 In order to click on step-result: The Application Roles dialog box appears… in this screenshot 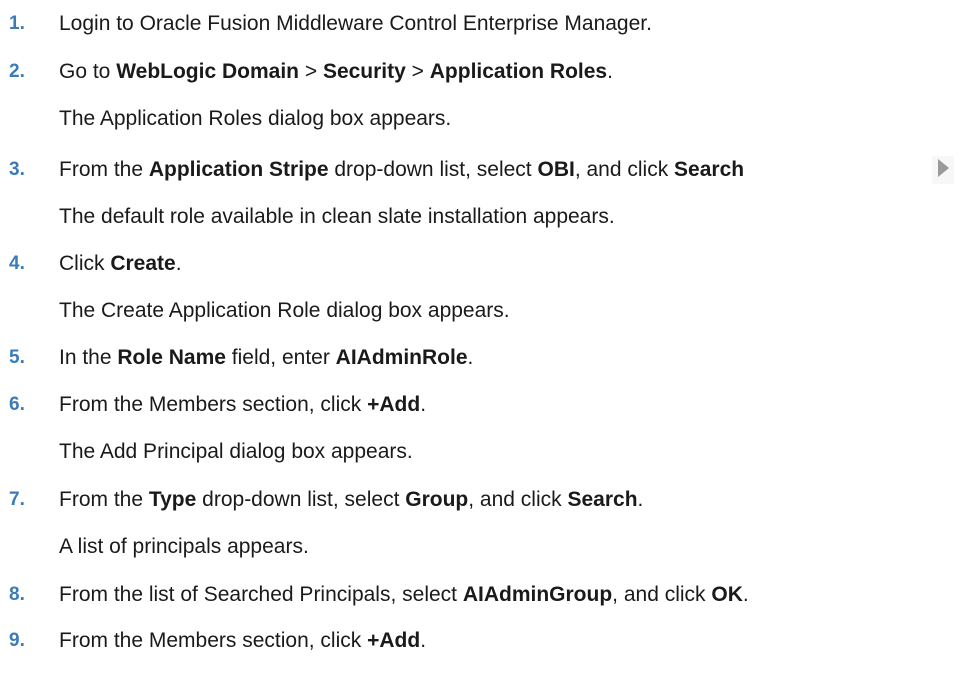, I will do `click(255, 118)`.